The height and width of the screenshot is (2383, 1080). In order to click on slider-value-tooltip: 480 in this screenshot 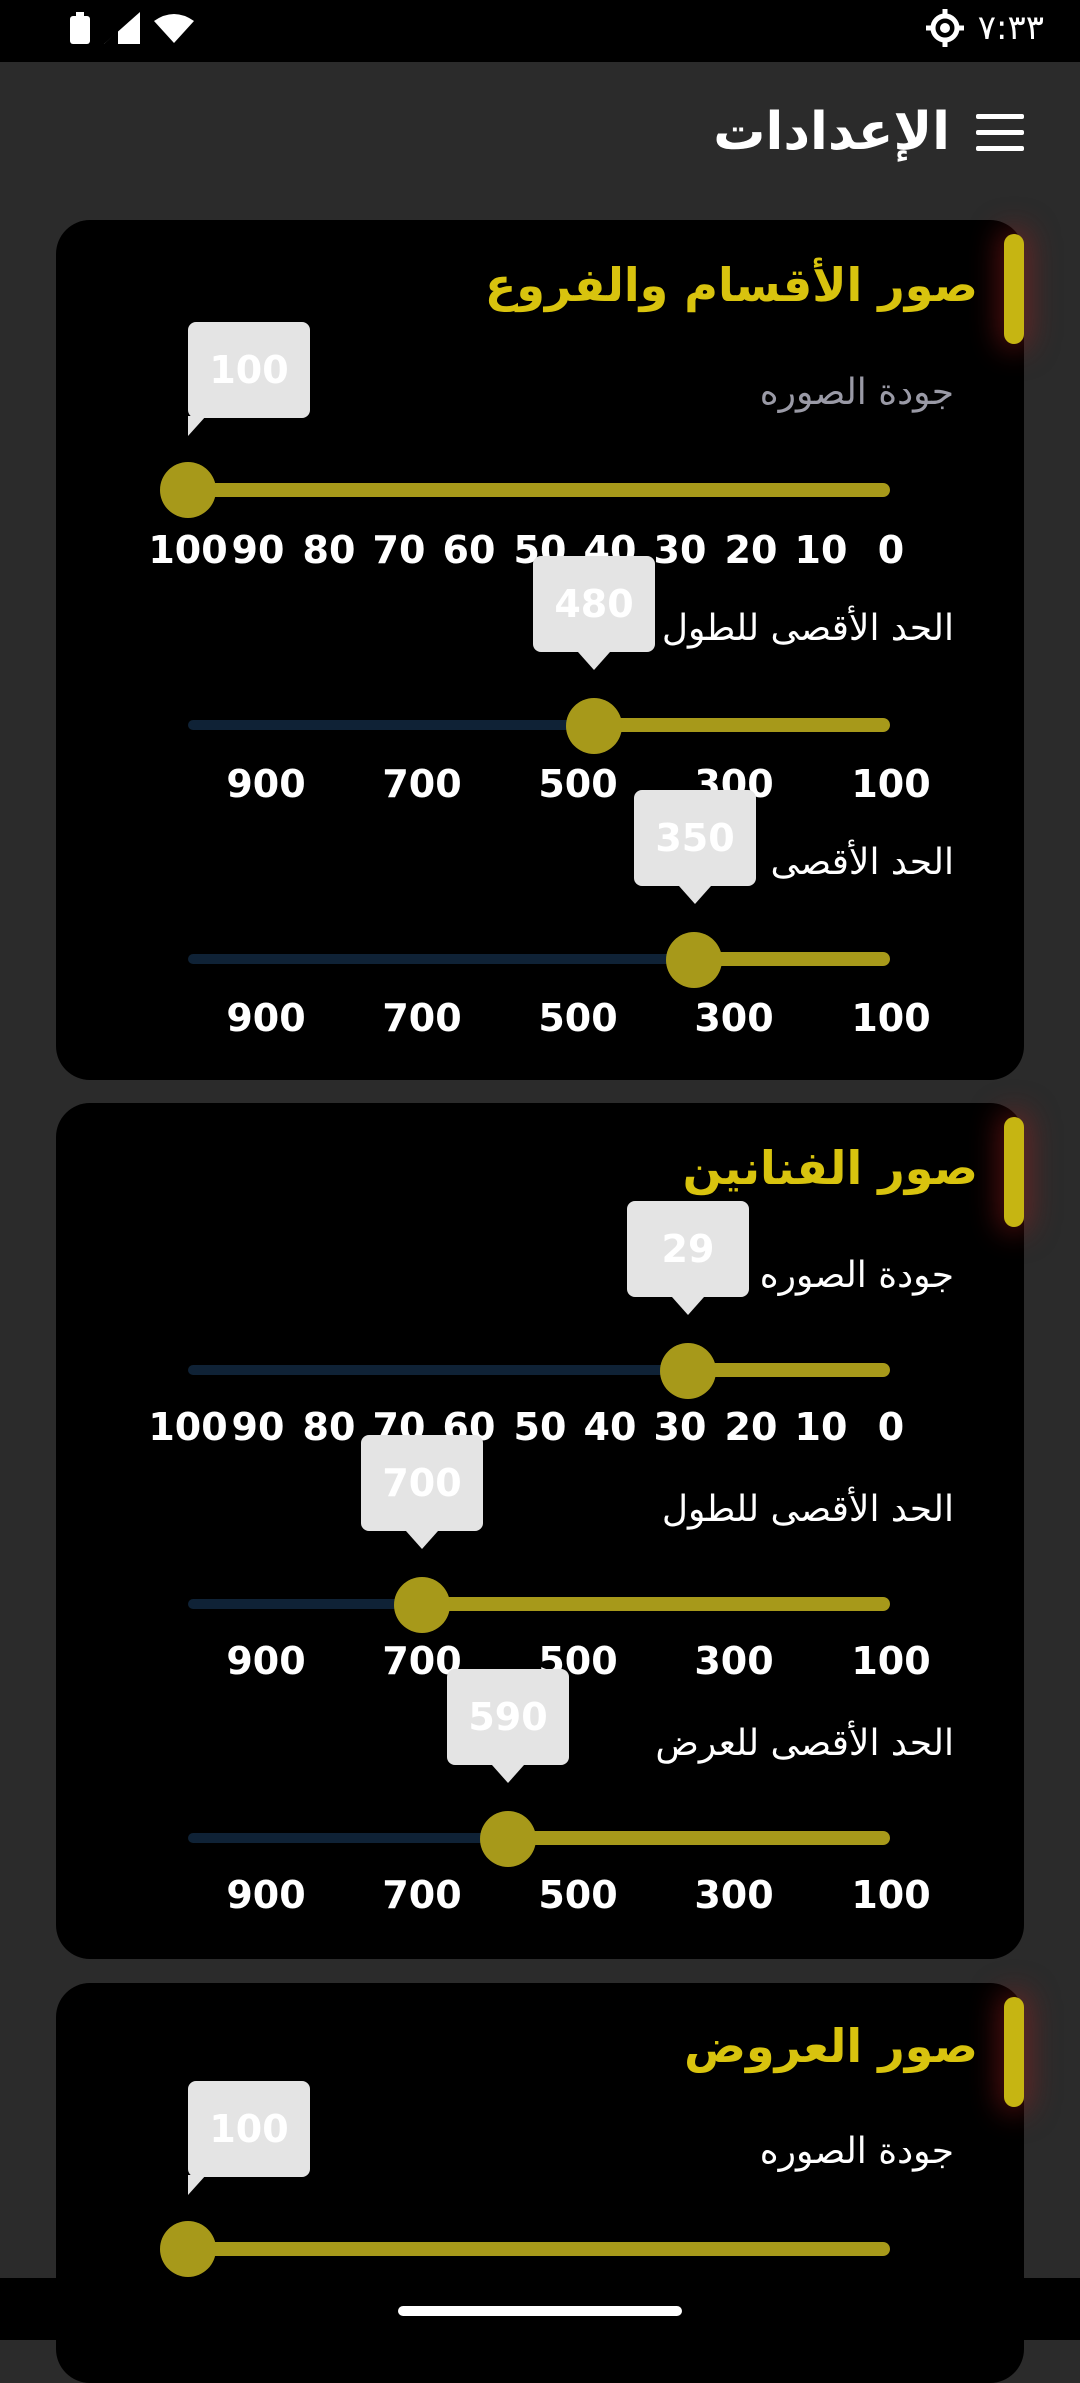, I will do `click(594, 613)`.